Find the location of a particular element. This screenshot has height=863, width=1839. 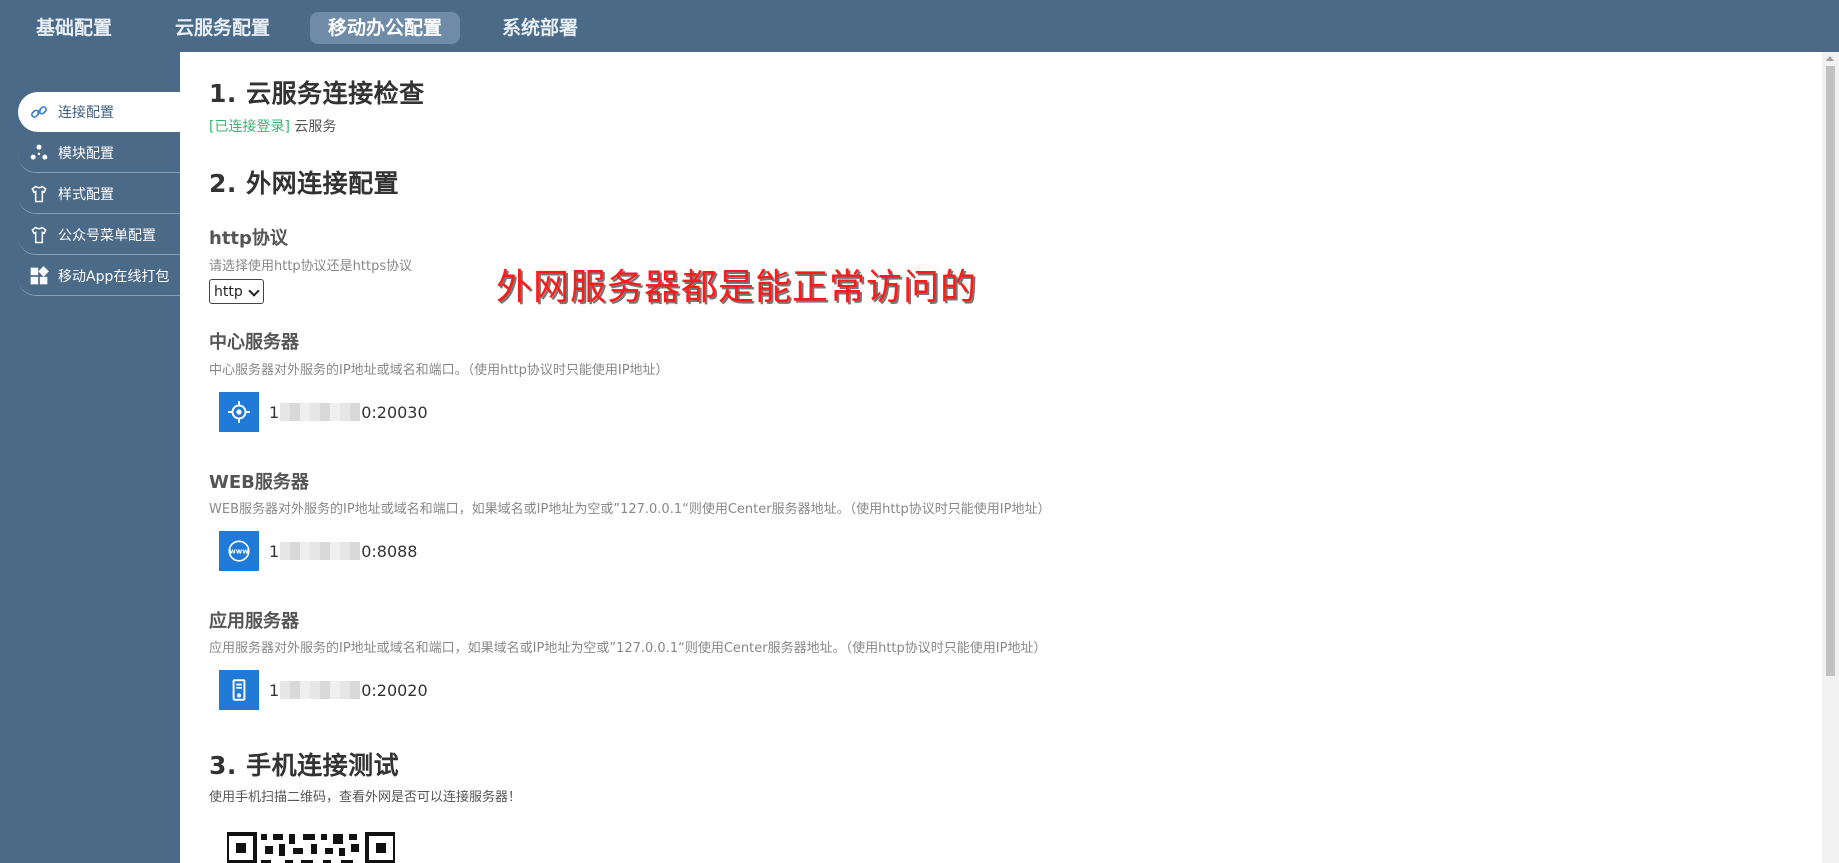

center-server-field: 1 0:20030 is located at coordinates (323, 412).